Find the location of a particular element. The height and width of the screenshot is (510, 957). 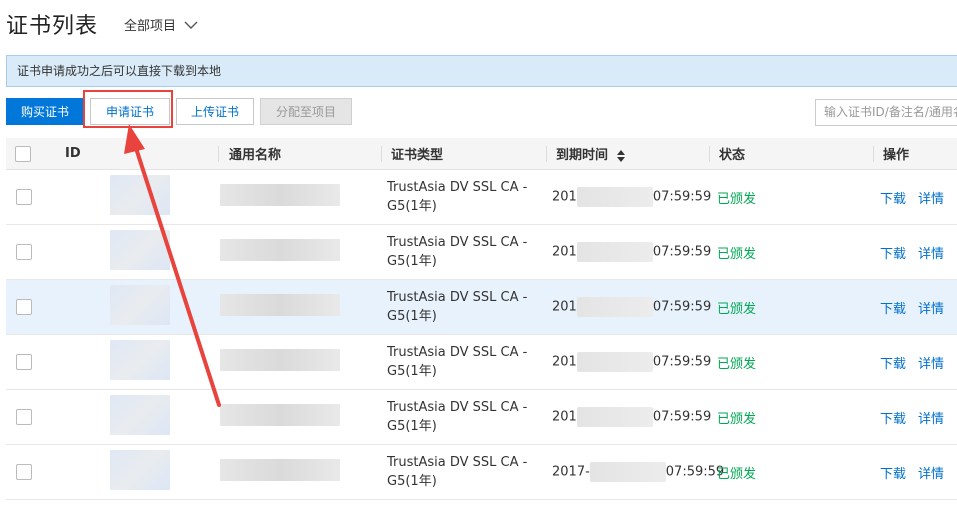

chevron-down-icon is located at coordinates (191, 25).